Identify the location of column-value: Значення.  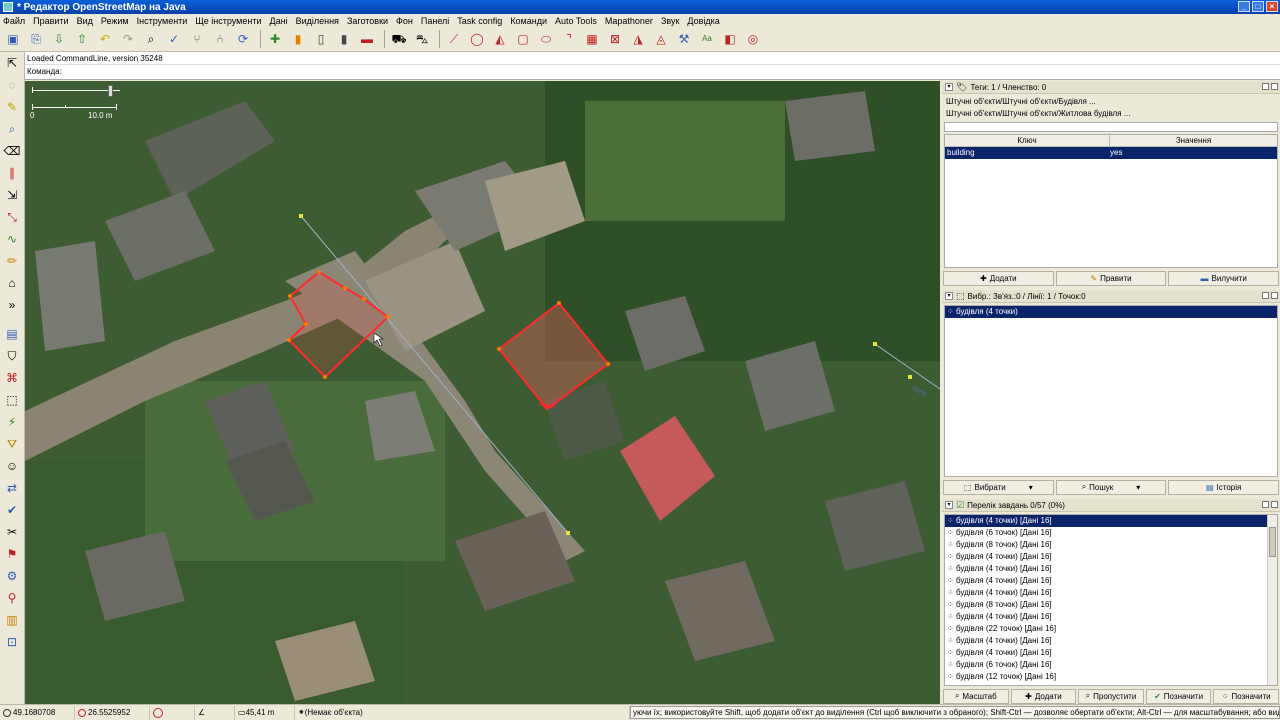
(1193, 140).